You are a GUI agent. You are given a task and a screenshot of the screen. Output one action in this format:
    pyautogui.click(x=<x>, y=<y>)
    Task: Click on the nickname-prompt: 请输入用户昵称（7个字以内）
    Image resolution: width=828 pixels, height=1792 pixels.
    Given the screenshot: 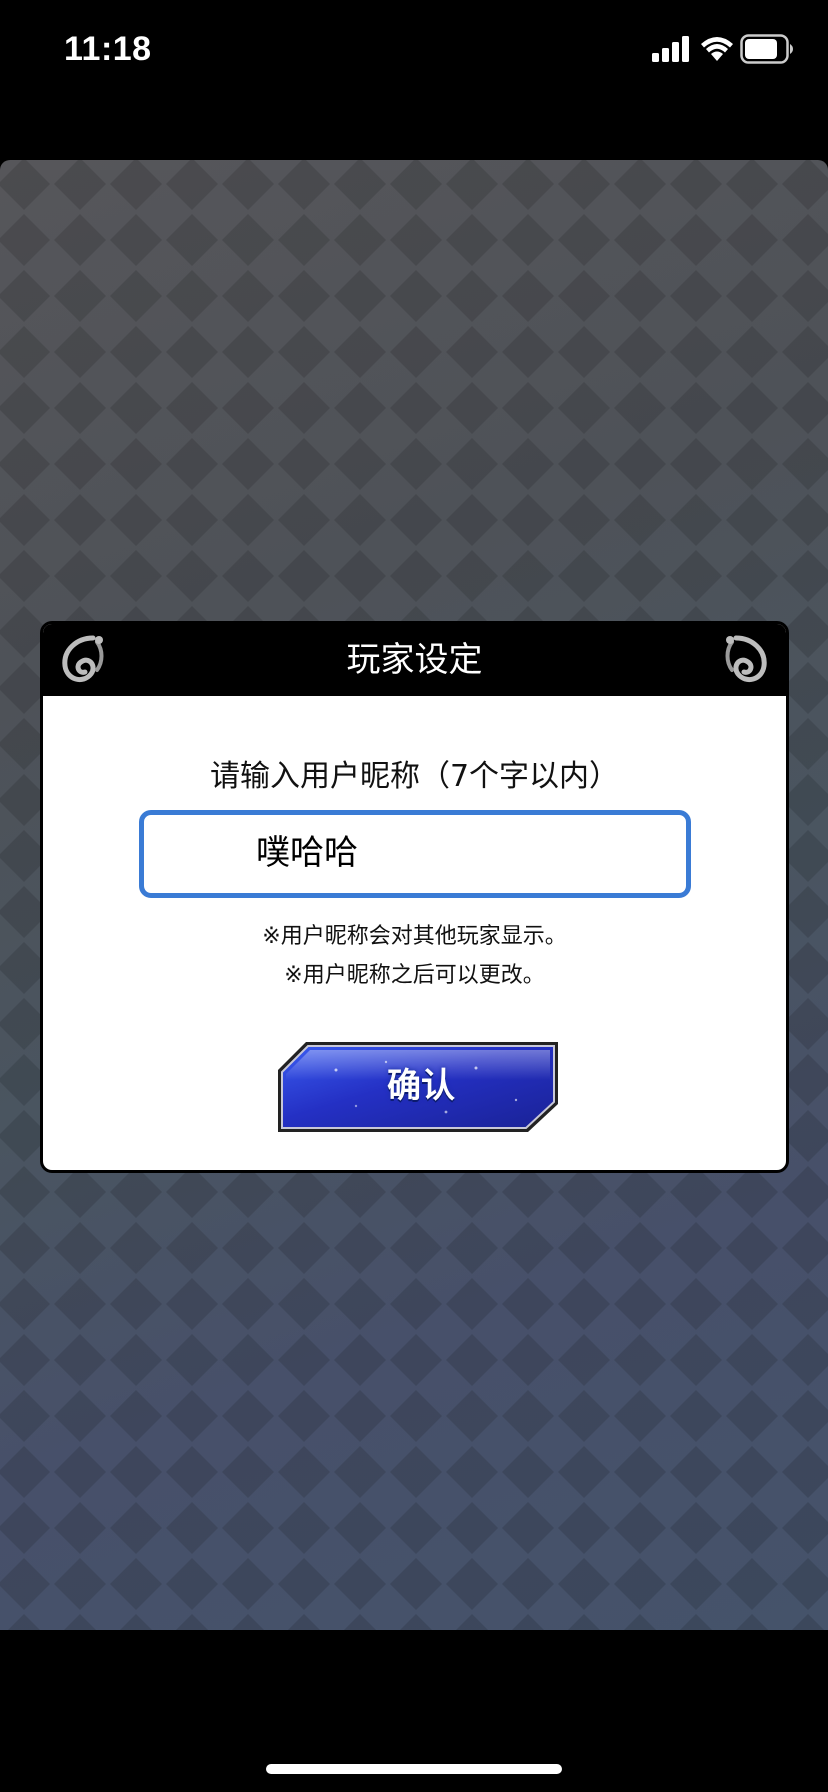 What is the action you would take?
    pyautogui.click(x=414, y=776)
    